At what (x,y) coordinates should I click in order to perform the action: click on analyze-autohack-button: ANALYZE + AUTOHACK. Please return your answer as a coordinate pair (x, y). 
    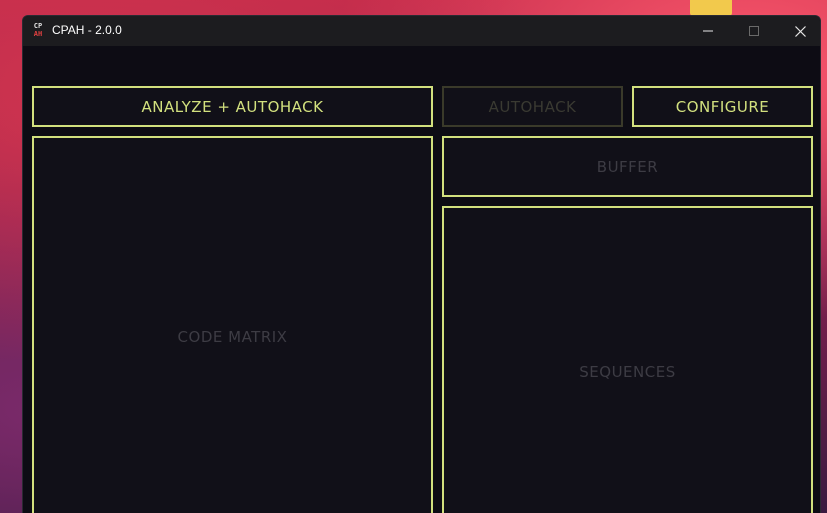
    Looking at the image, I should click on (232, 106).